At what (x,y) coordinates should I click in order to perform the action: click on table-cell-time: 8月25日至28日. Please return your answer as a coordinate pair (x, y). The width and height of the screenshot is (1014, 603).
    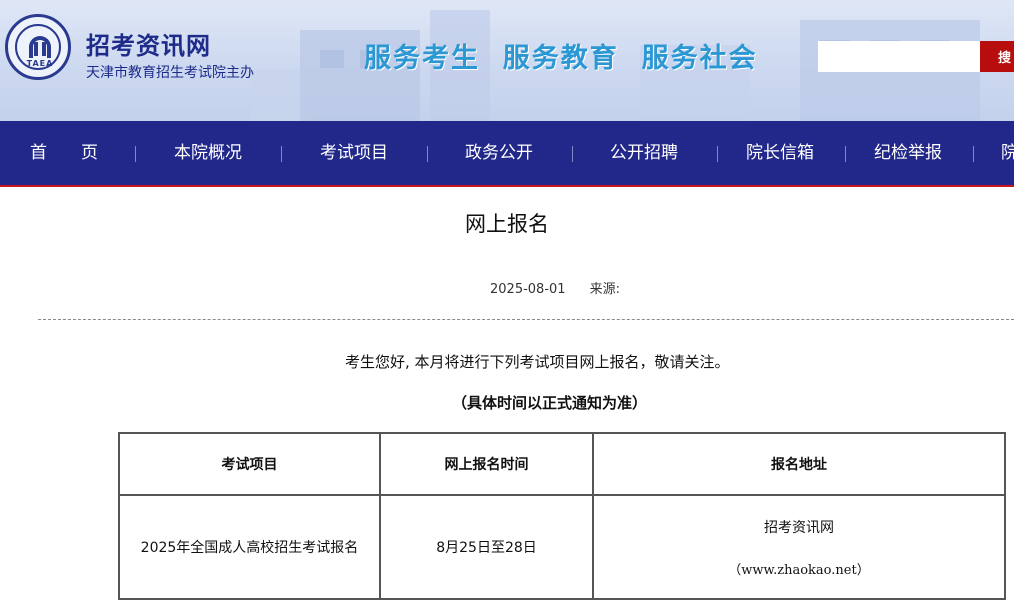
    Looking at the image, I should click on (486, 547).